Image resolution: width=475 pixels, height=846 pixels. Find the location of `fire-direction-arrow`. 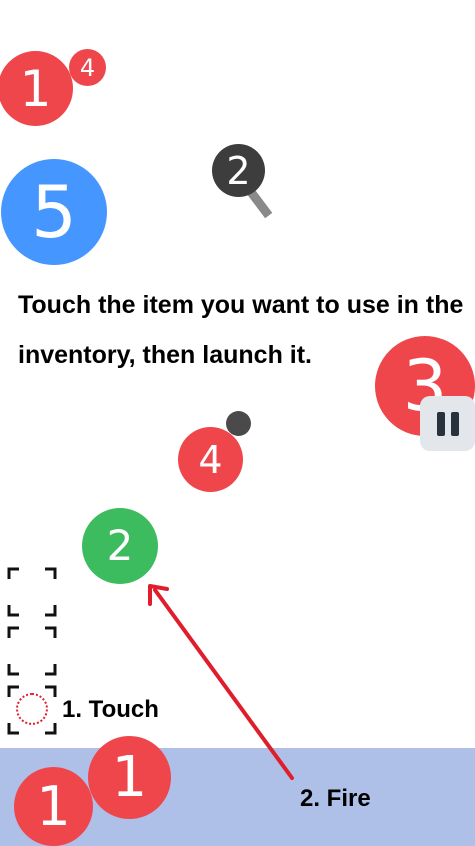

fire-direction-arrow is located at coordinates (221, 682).